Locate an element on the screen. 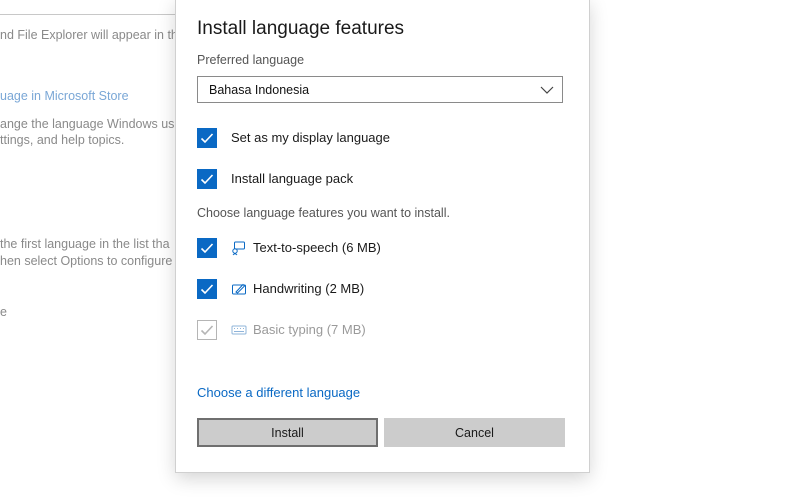  text-to-speech-feature: Text-to-speech (6 MB) is located at coordinates (347, 249).